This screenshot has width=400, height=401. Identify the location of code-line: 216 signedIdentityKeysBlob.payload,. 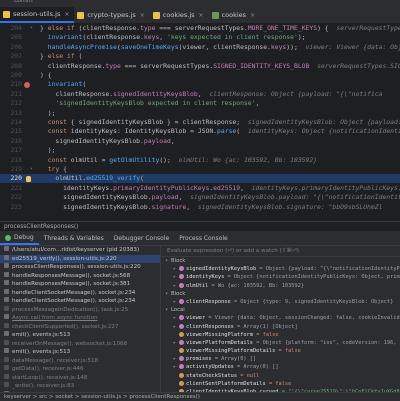
(200, 141).